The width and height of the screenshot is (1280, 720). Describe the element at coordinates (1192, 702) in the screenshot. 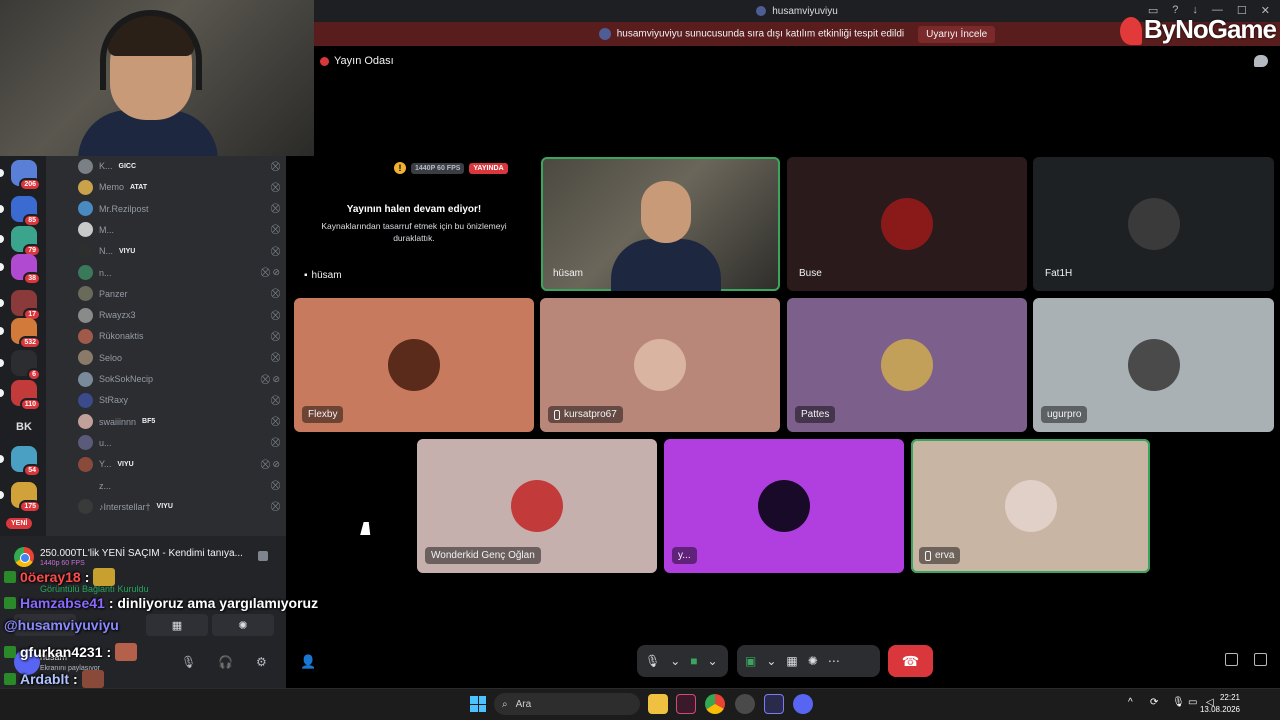

I see `network-icon: ▭` at that location.